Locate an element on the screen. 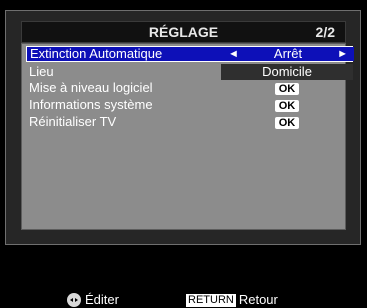 This screenshot has width=367, height=308. menu-item-label: Mise à niveau logiciel is located at coordinates (91, 87).